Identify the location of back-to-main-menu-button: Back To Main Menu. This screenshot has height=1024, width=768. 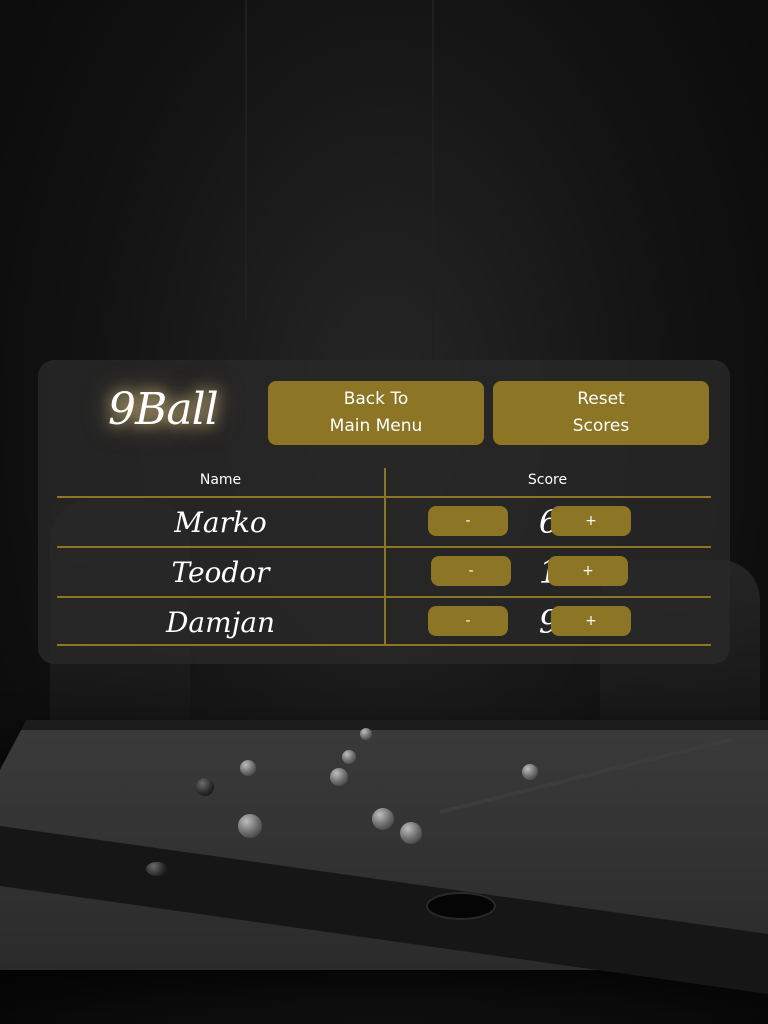
(376, 413).